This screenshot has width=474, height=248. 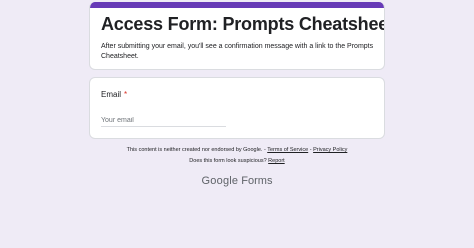 What do you see at coordinates (257, 181) in the screenshot?
I see `brand-forms-text: Forms` at bounding box center [257, 181].